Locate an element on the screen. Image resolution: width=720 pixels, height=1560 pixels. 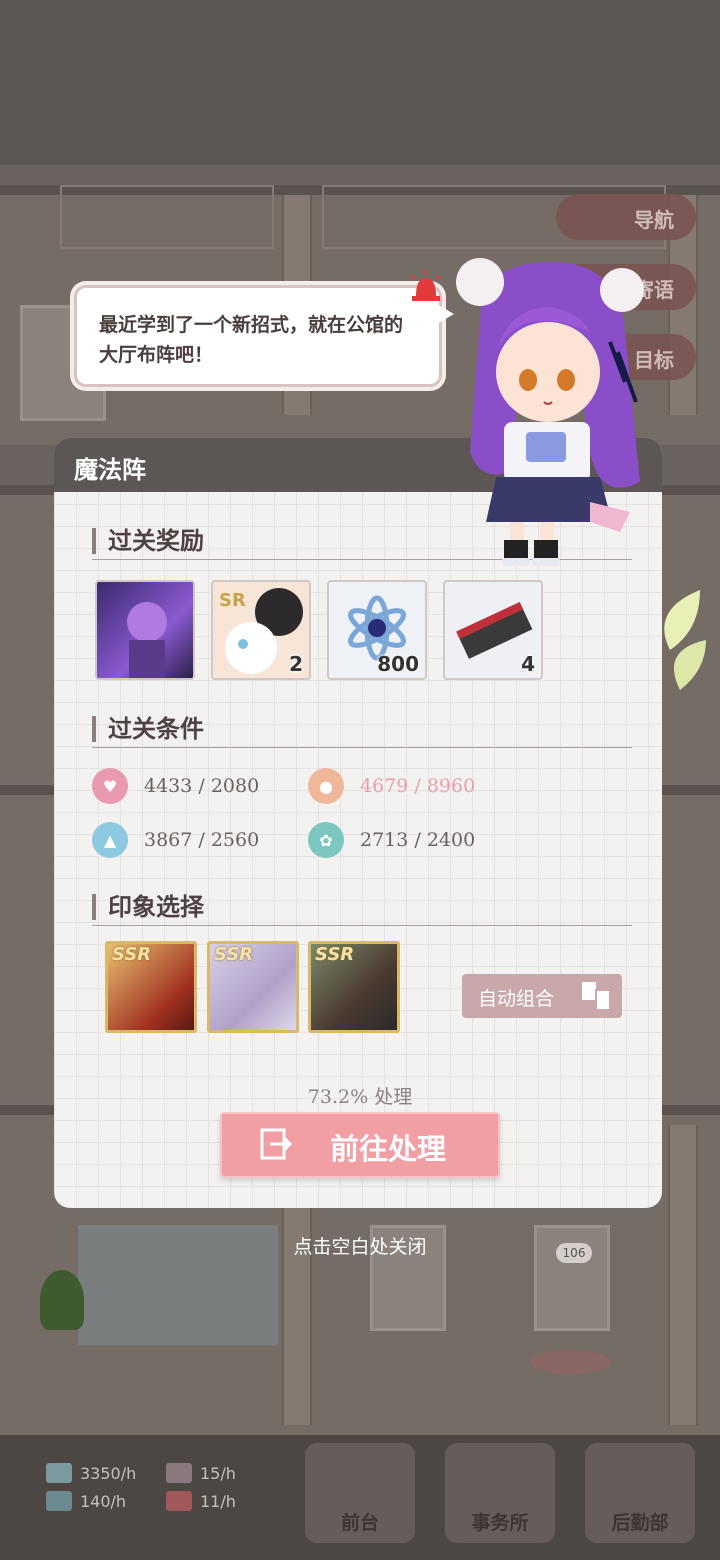
stat-popularity: 15/h is located at coordinates (201, 1473).